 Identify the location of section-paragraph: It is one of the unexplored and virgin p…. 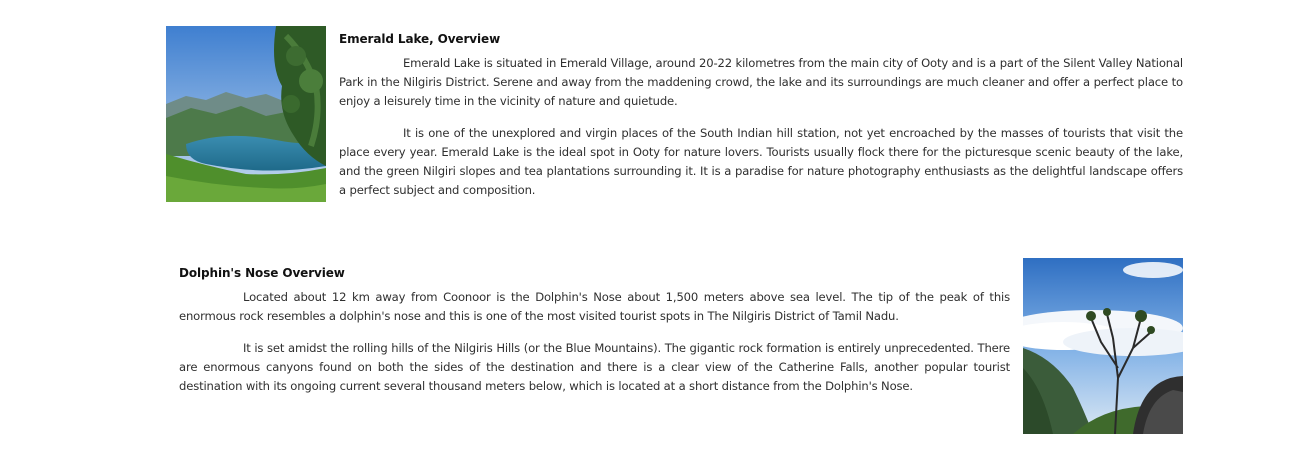
(761, 161).